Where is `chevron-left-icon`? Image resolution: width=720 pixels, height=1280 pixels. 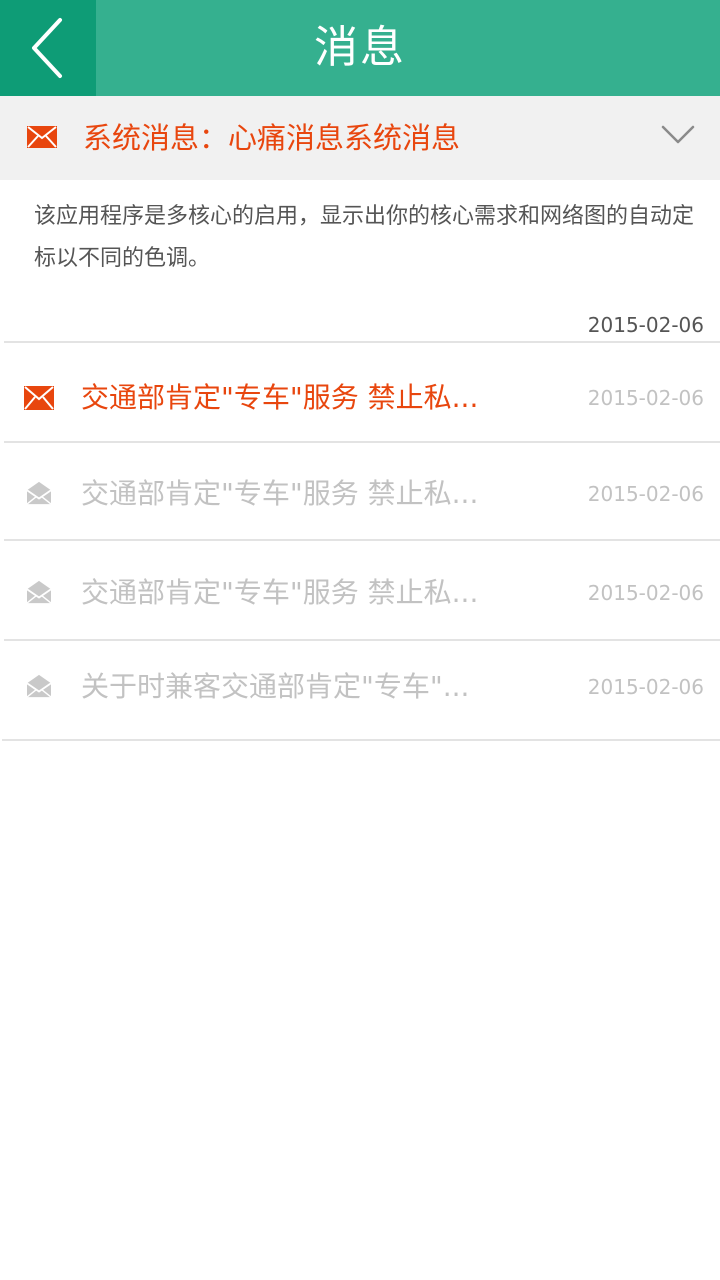 chevron-left-icon is located at coordinates (47, 48).